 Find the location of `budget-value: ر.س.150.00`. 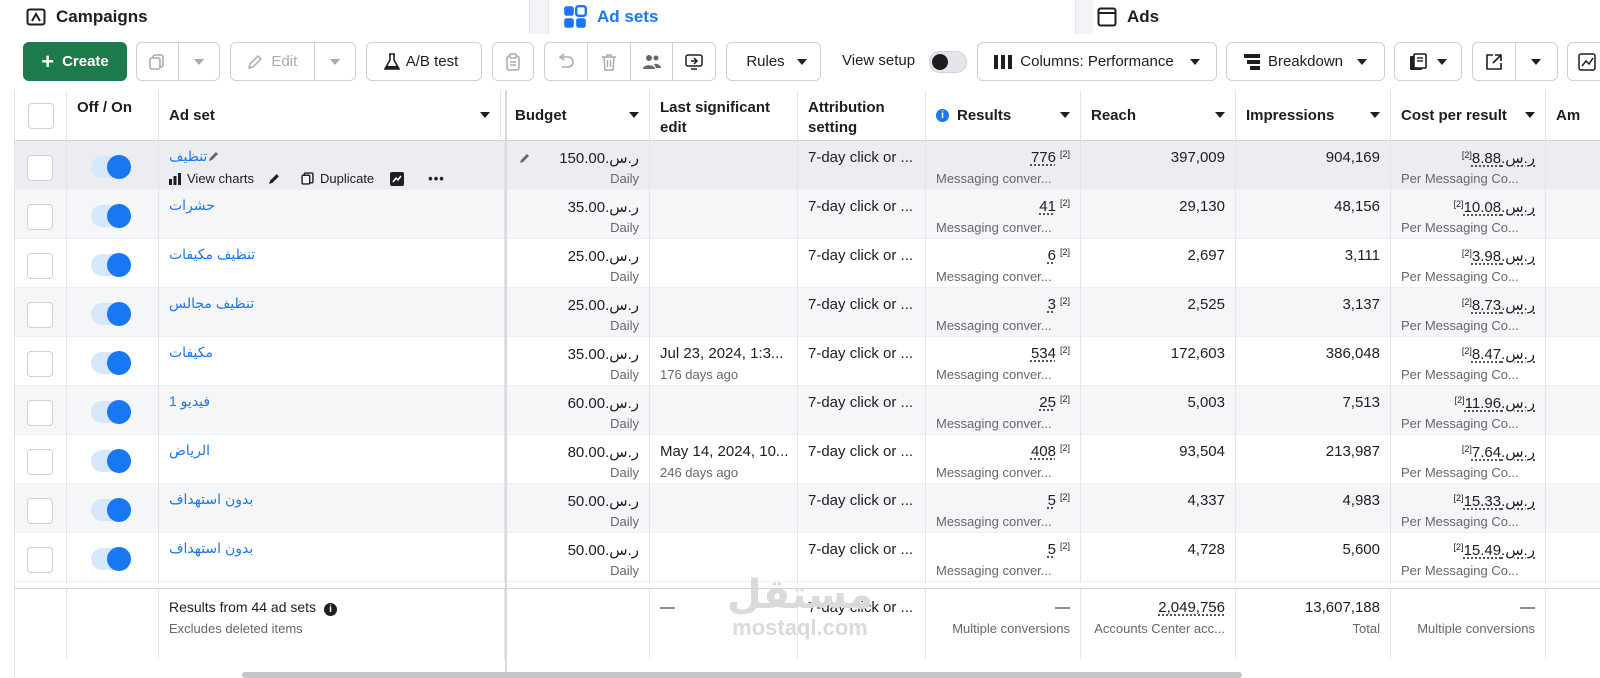

budget-value: ر.س.150.00 is located at coordinates (599, 158).